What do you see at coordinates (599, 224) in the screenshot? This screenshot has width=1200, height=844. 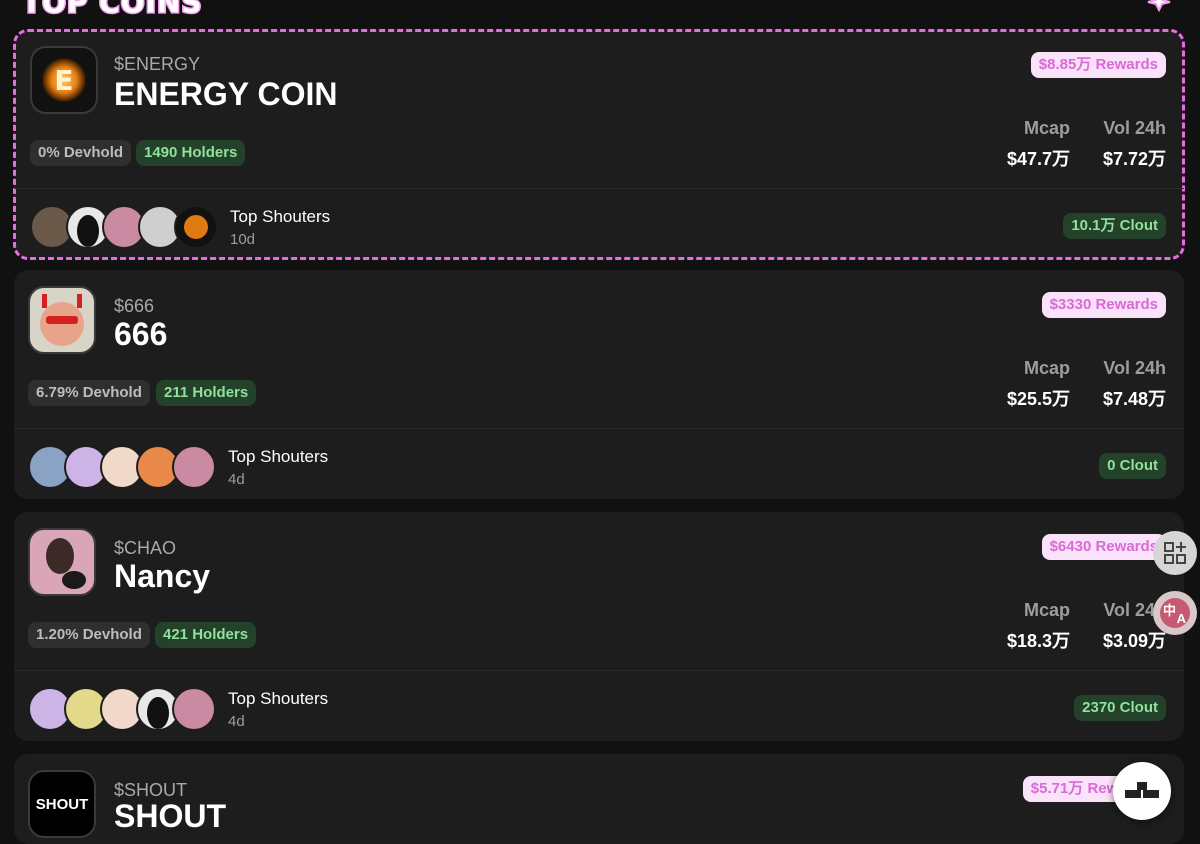 I see `top-shouters-row: Top Shouters 10d 10.1万 Clout` at bounding box center [599, 224].